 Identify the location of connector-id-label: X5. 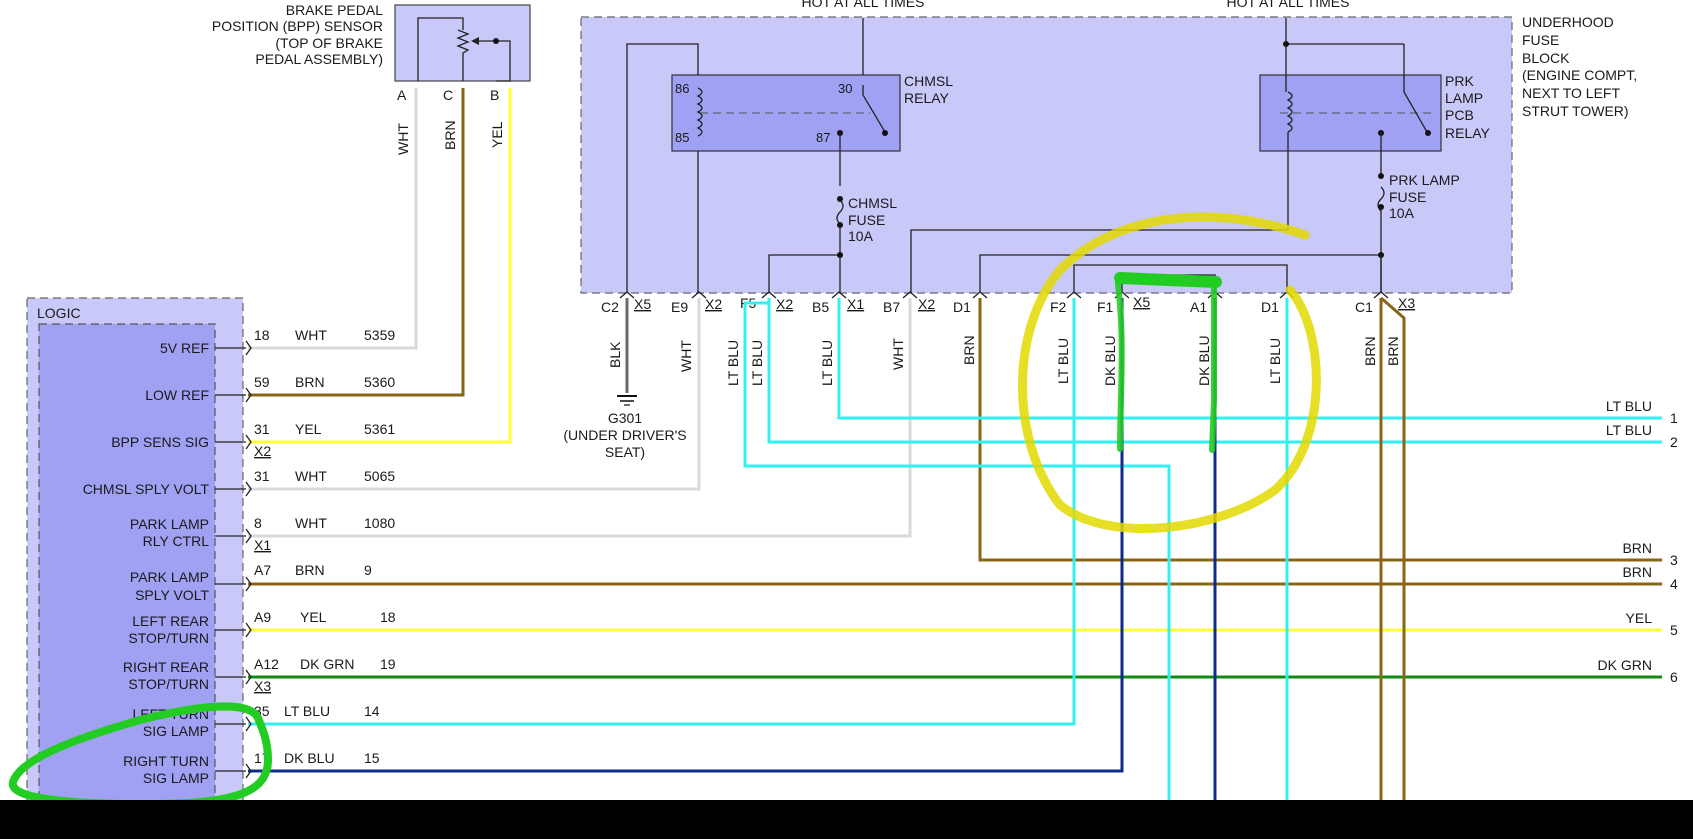
(1141, 302).